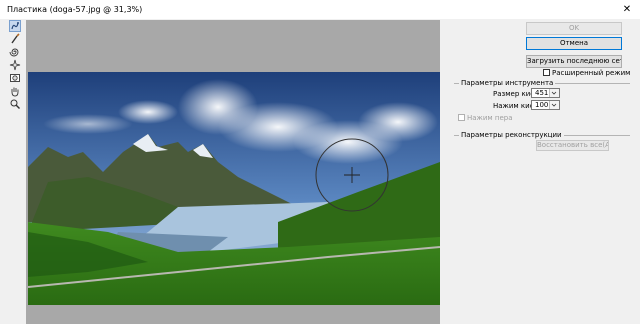 This screenshot has height=324, width=640. I want to click on brush-pressure-field: 100, so click(545, 105).